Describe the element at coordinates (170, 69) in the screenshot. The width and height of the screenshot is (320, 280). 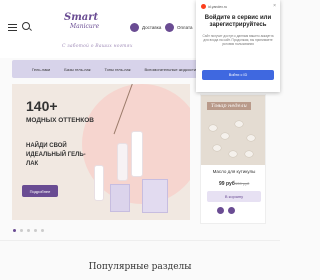
I see `nav-item-liquids: Вспомогательные жидкости` at that location.